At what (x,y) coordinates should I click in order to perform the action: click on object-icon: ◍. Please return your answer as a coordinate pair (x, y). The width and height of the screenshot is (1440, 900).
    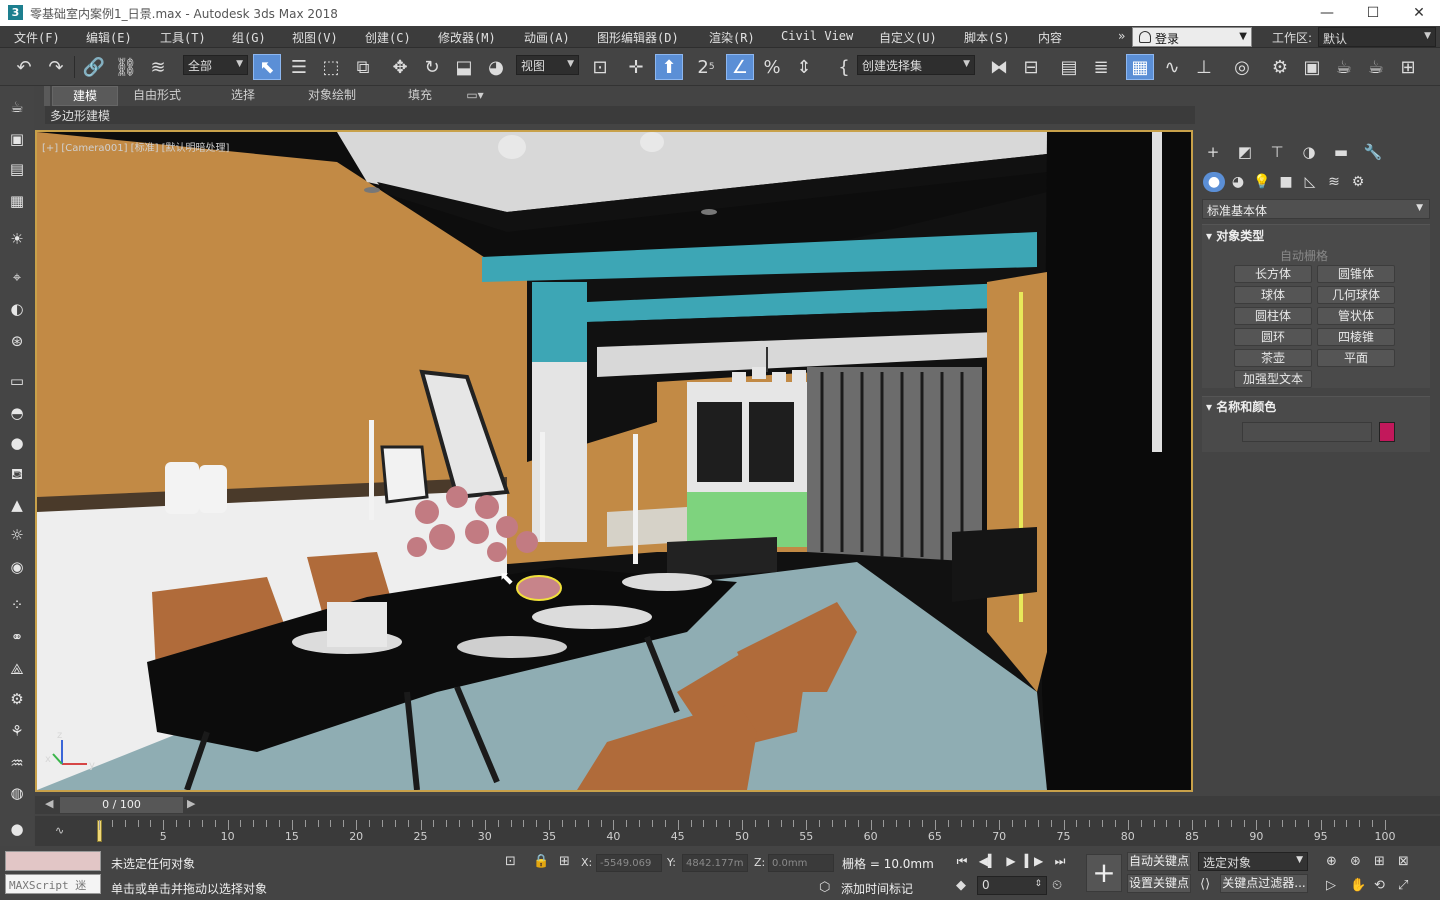
    Looking at the image, I should click on (17, 793).